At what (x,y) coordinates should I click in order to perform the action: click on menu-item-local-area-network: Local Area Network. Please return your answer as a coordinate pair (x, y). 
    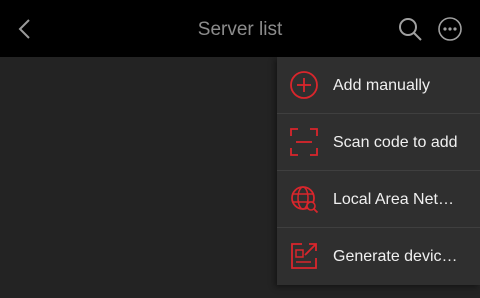
    Looking at the image, I should click on (378, 199).